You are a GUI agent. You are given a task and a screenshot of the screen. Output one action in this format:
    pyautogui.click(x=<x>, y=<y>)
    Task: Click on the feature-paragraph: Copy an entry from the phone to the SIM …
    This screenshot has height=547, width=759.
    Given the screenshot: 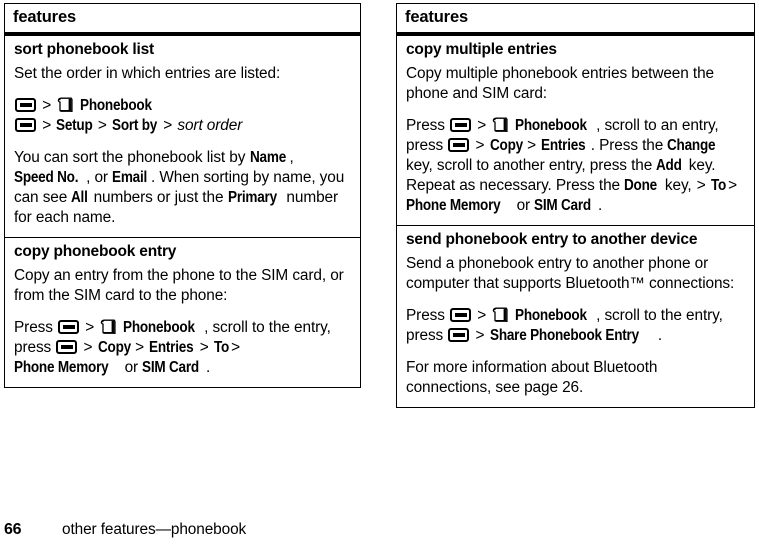 What is the action you would take?
    pyautogui.click(x=179, y=285)
    